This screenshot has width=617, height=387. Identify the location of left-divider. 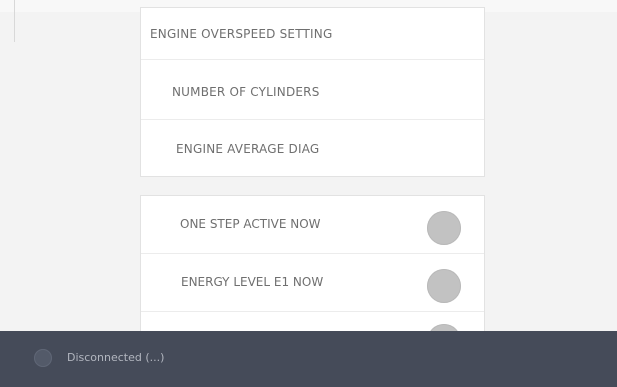
(14, 21).